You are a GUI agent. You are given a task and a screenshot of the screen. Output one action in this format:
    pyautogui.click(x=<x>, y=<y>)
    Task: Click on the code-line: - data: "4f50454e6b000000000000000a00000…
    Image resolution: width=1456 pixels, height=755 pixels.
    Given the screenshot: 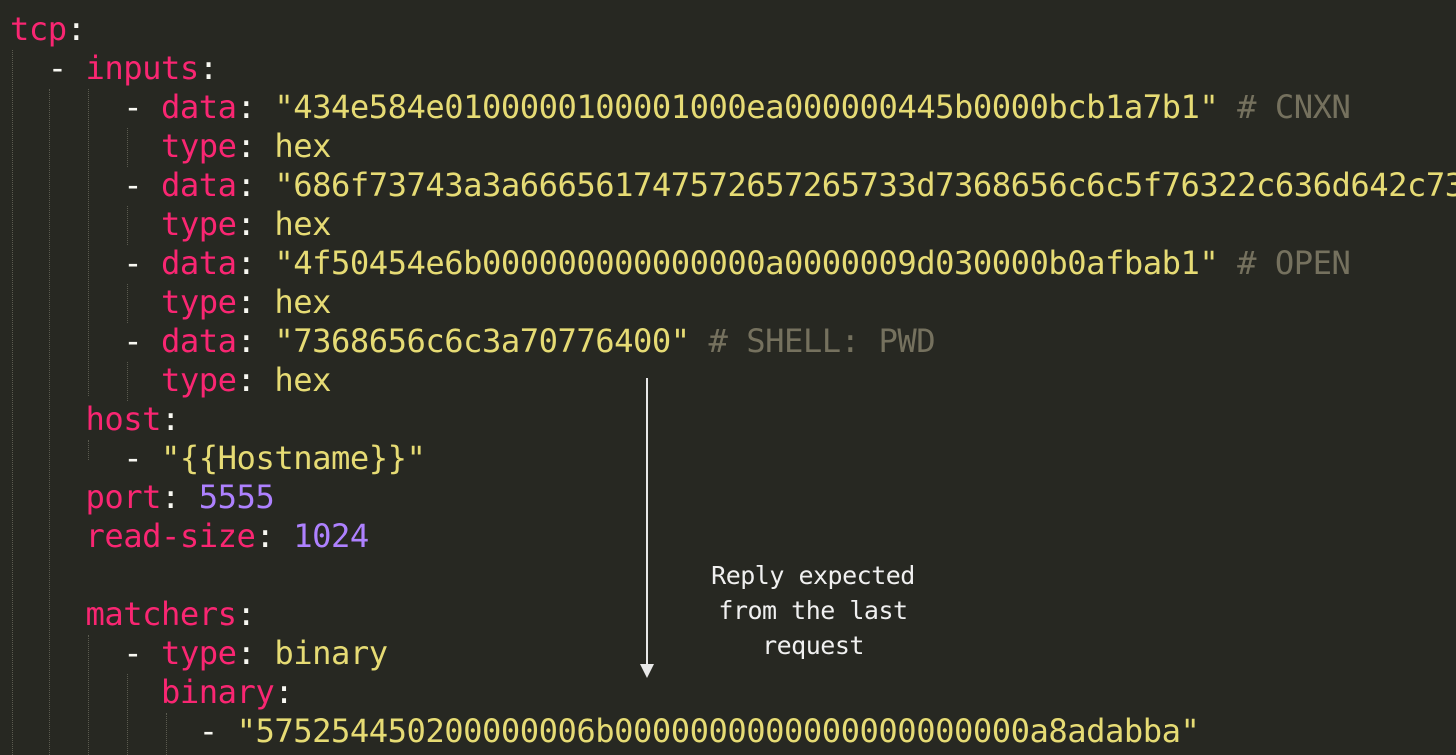 What is the action you would take?
    pyautogui.click(x=680, y=263)
    